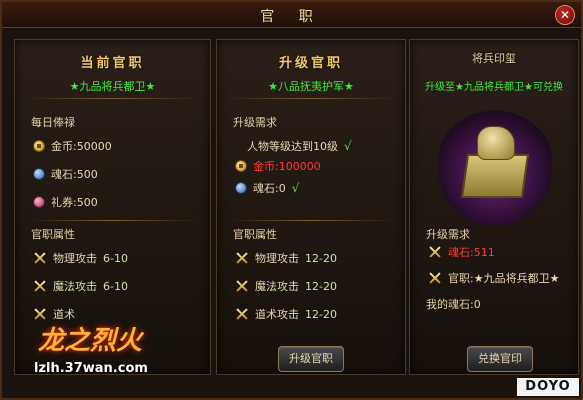 The width and height of the screenshot is (583, 400). Describe the element at coordinates (477, 304) in the screenshot. I see `my-soul-stones-value: 0` at that location.